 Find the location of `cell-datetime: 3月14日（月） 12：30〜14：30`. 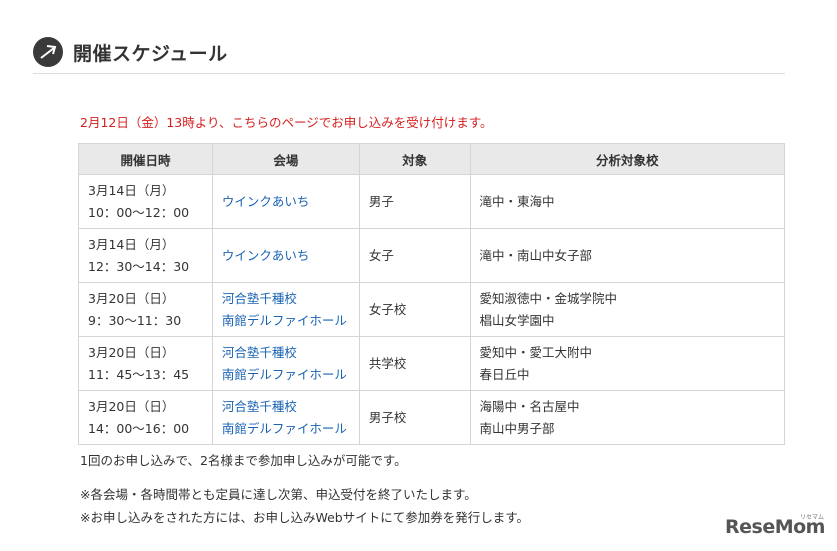

cell-datetime: 3月14日（月） 12：30〜14：30 is located at coordinates (145, 255).